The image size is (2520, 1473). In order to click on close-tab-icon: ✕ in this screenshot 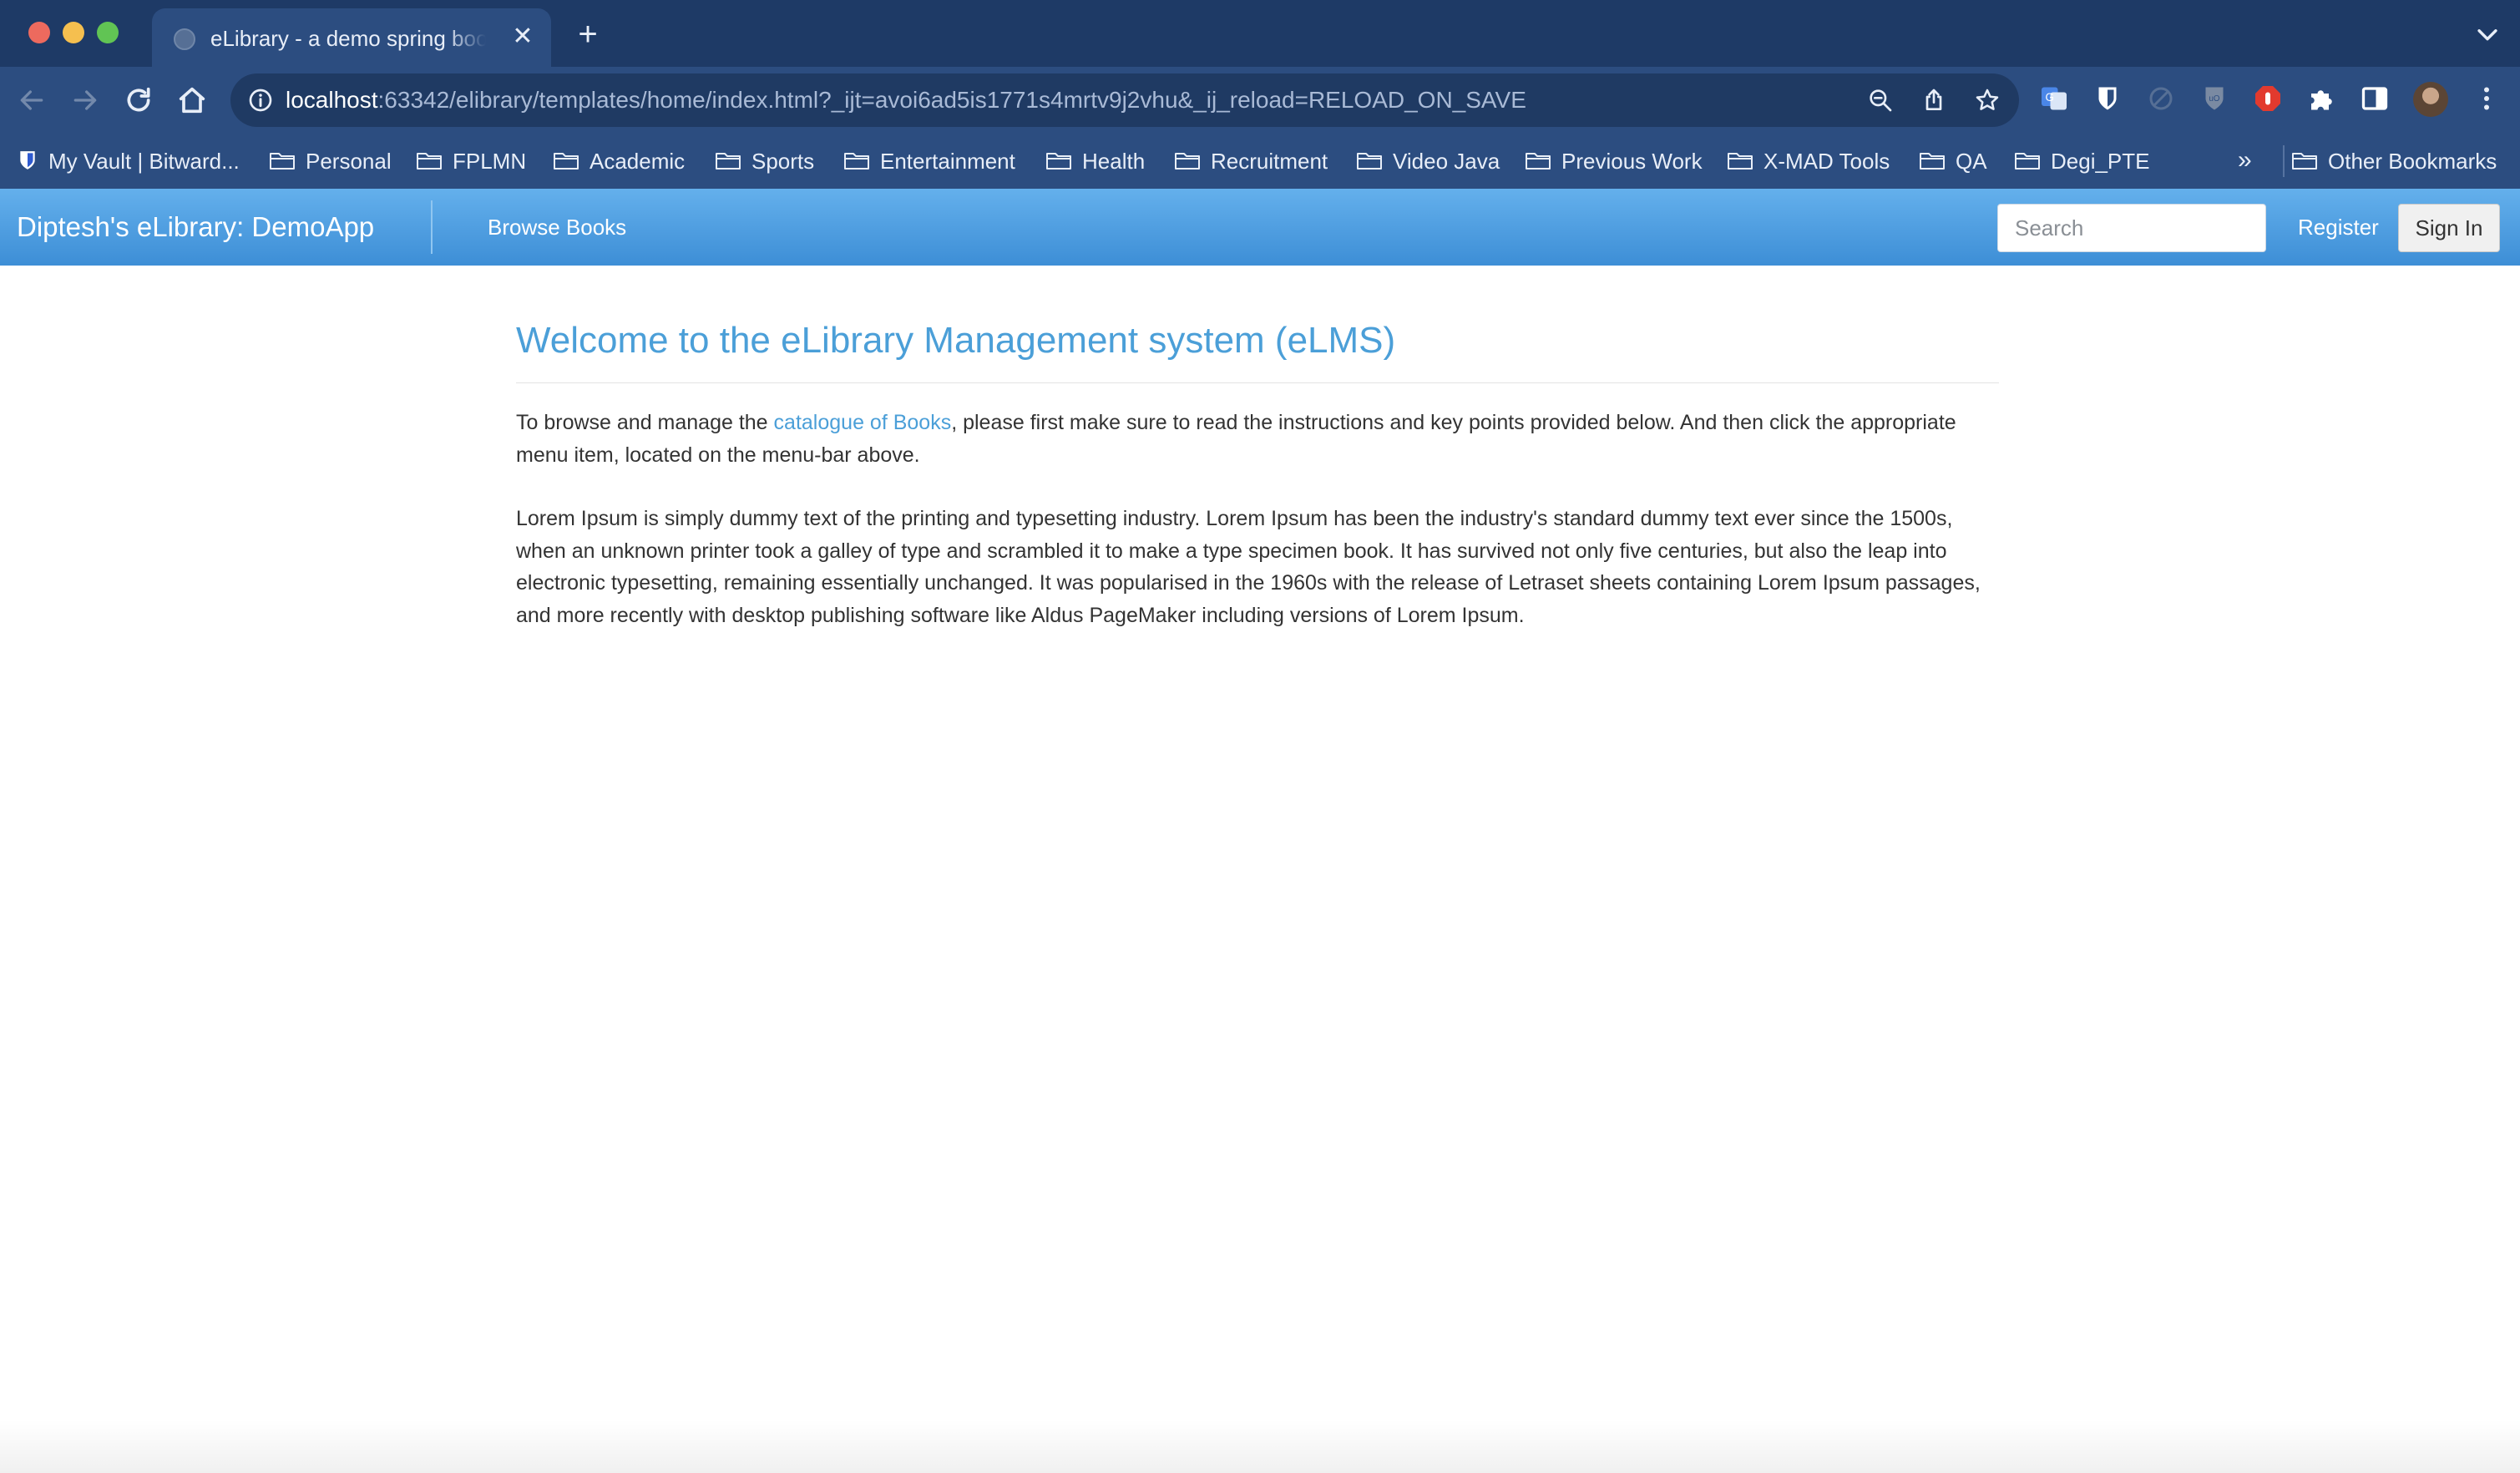, I will do `click(523, 37)`.